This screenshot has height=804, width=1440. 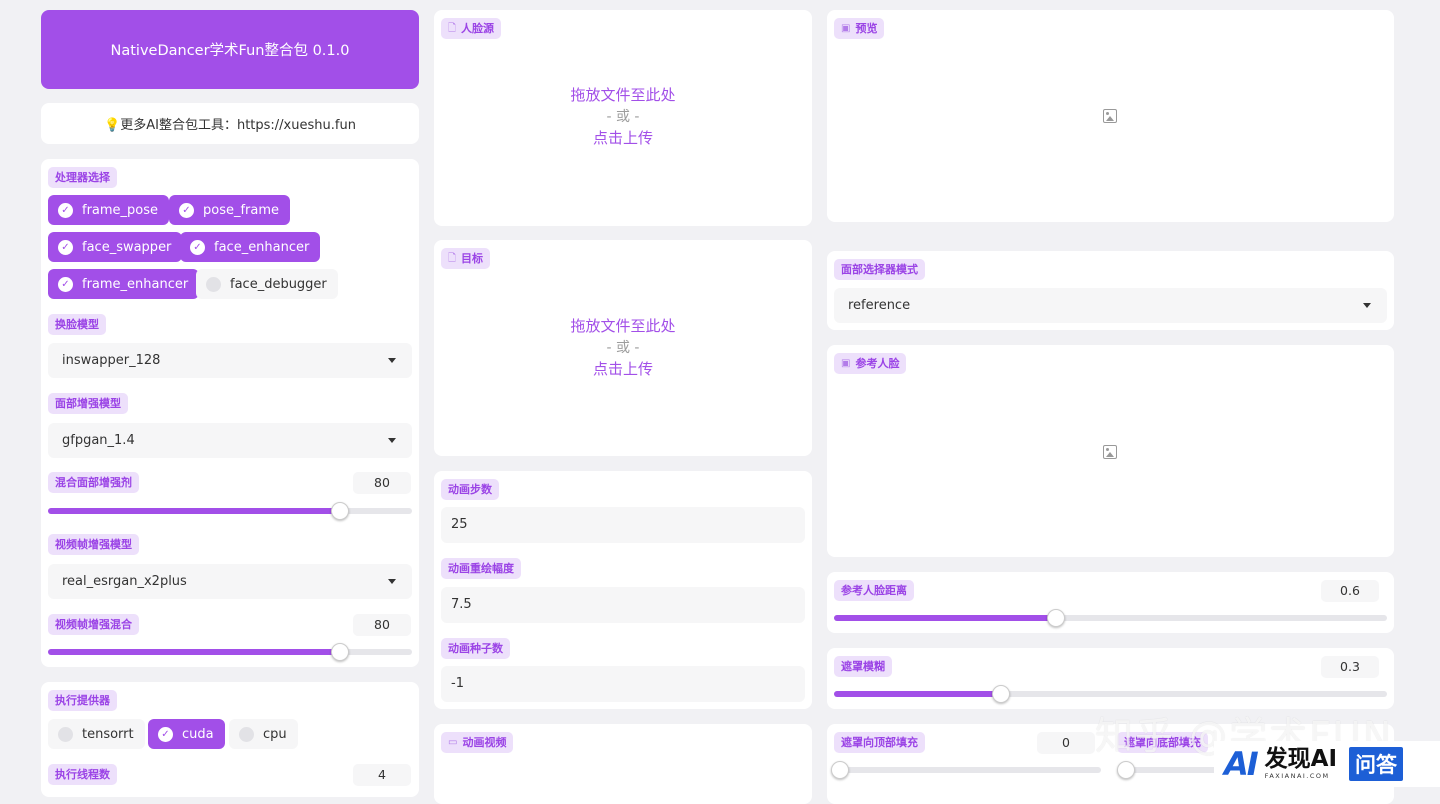 I want to click on execution-providers-label: 执行提供器, so click(x=82, y=700).